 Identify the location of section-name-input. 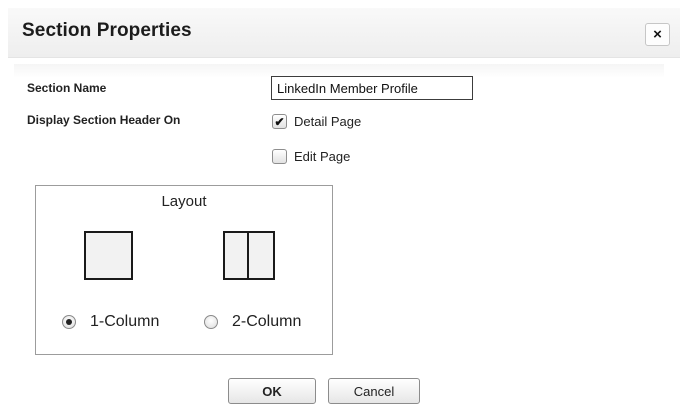
(372, 88).